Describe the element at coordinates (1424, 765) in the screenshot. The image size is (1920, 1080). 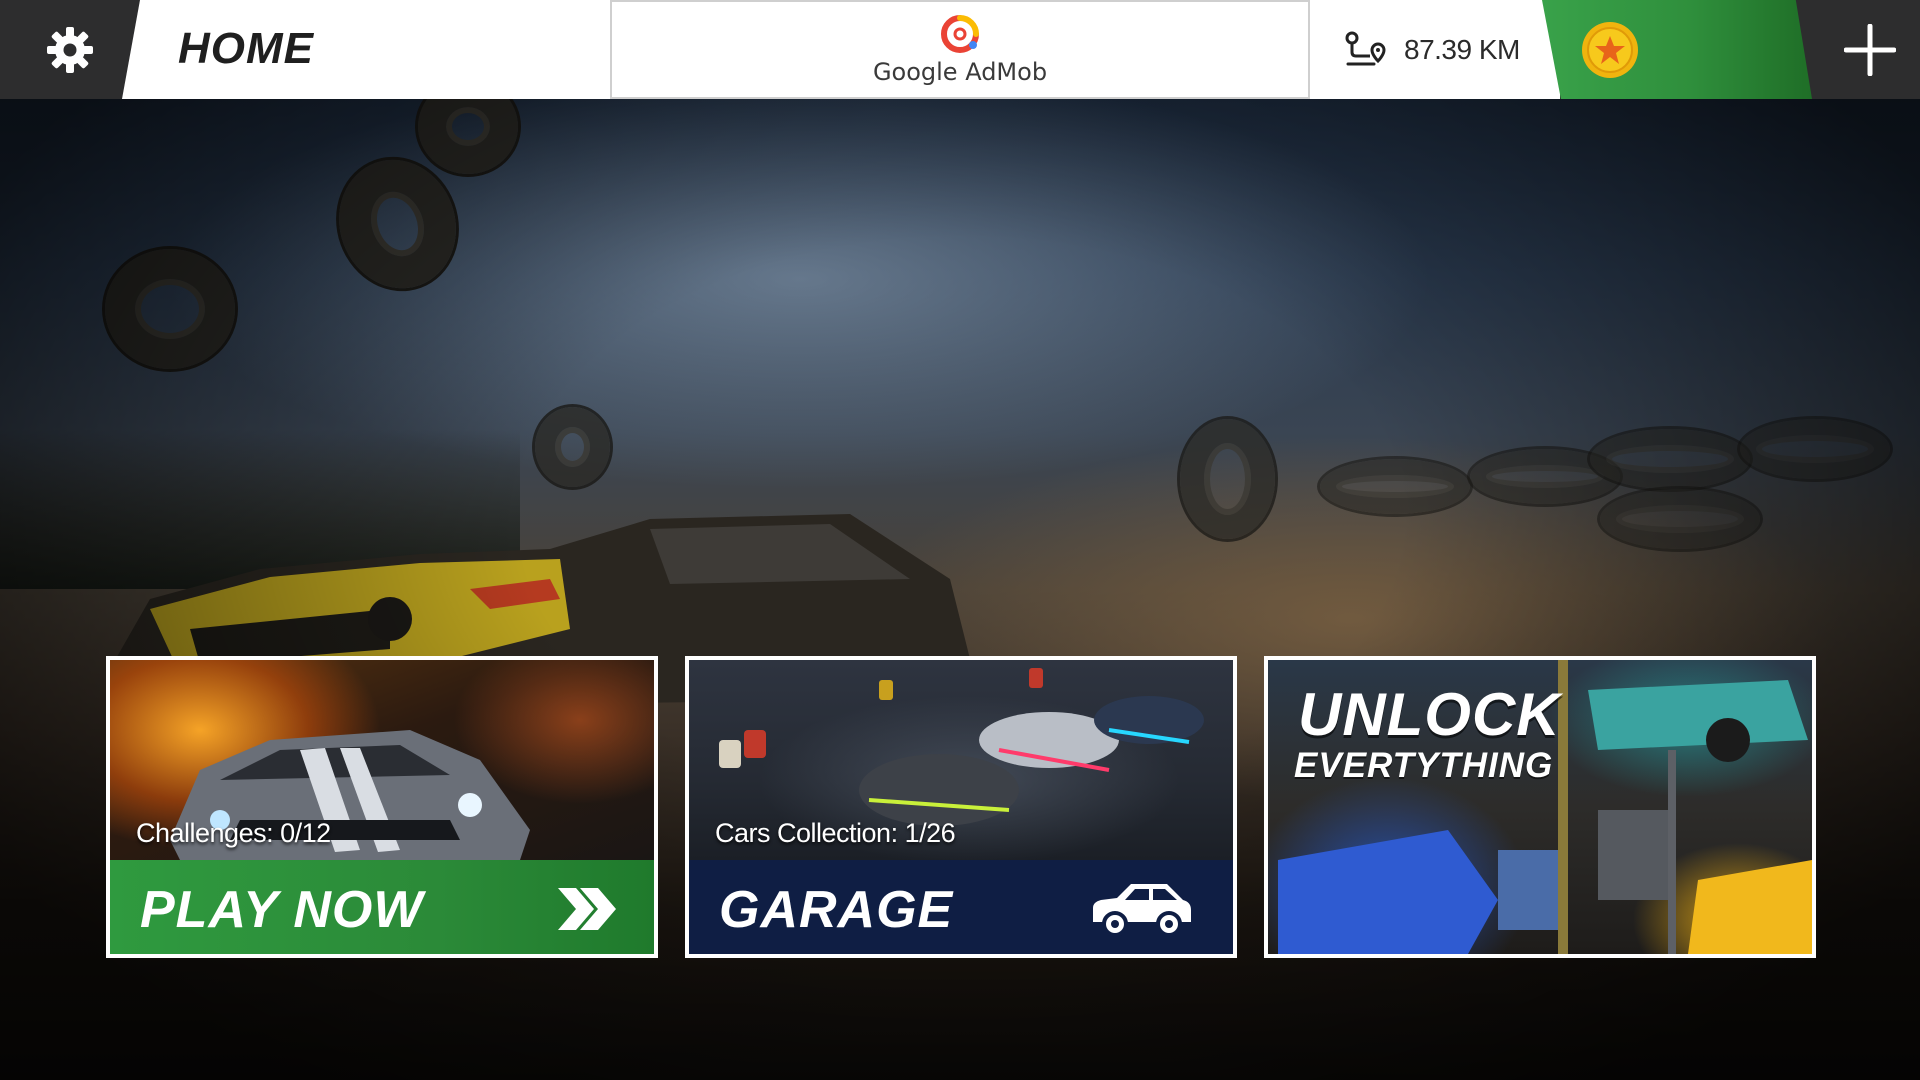
I see `unlock-subtitle: EVERTYTHING` at that location.